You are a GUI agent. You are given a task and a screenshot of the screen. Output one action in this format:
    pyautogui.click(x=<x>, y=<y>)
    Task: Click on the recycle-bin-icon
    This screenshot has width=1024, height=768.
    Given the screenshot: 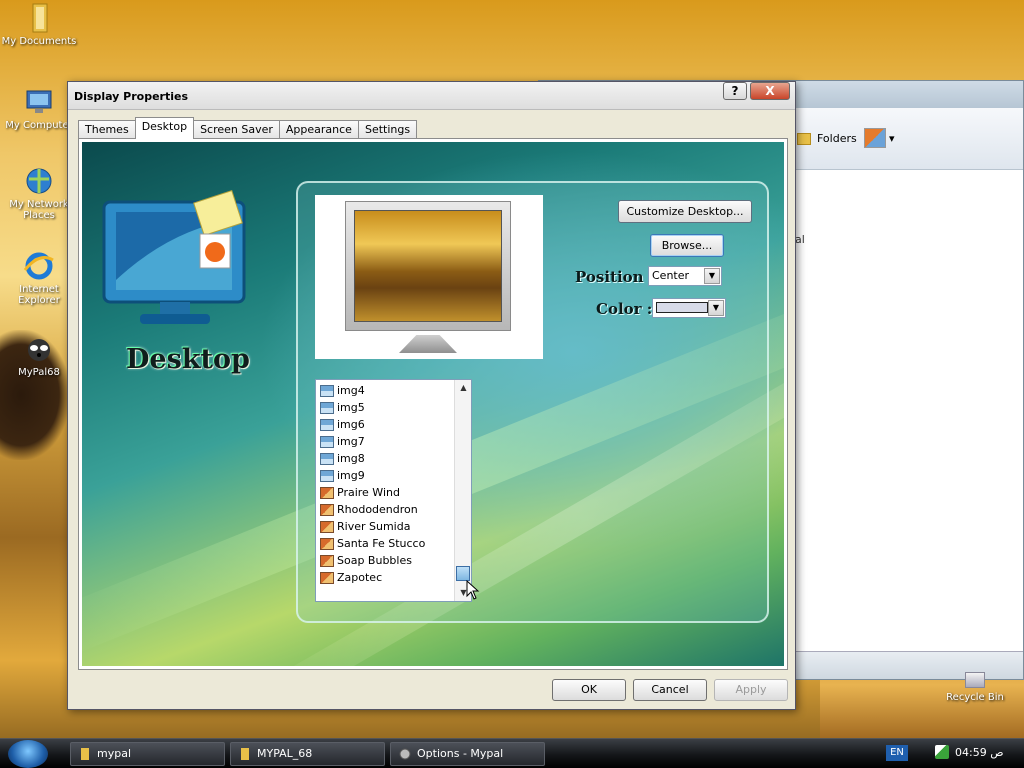 What is the action you would take?
    pyautogui.click(x=975, y=680)
    